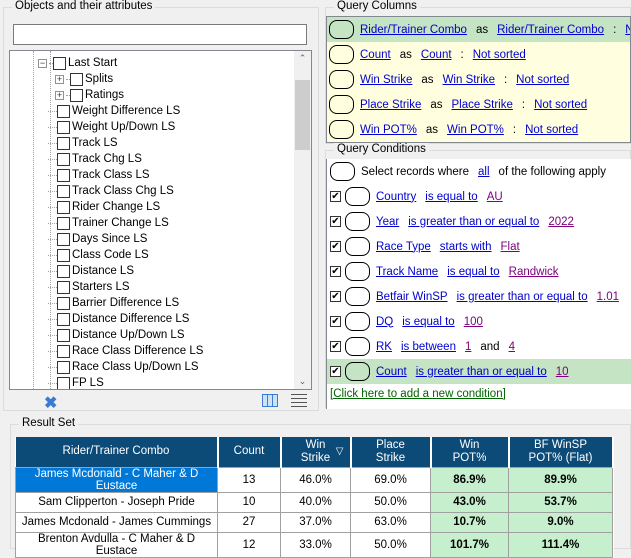 The height and width of the screenshot is (558, 631). I want to click on scroll-thumb, so click(302, 115).